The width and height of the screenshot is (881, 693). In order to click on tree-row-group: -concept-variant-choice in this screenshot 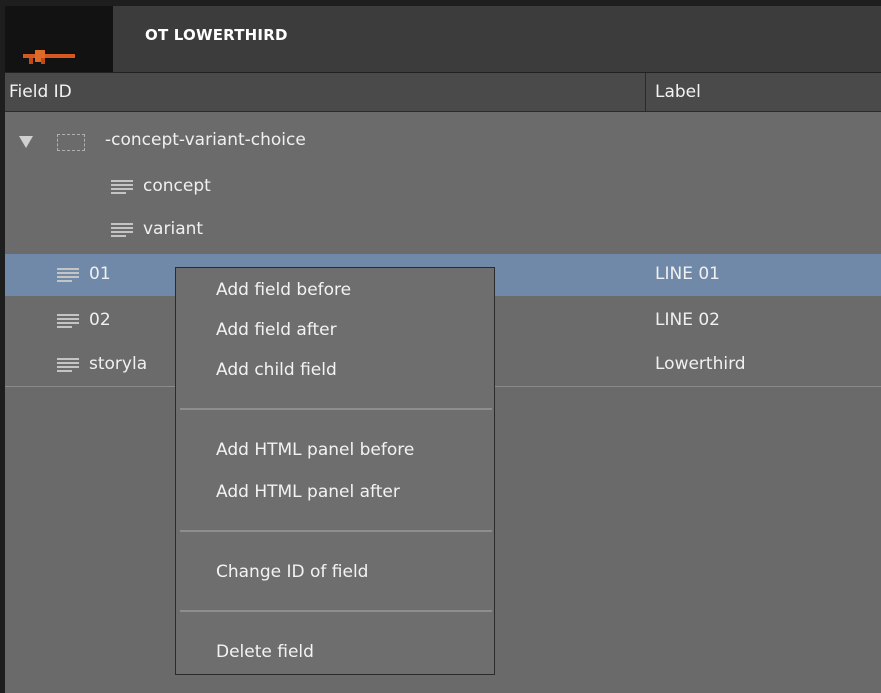, I will do `click(443, 141)`.